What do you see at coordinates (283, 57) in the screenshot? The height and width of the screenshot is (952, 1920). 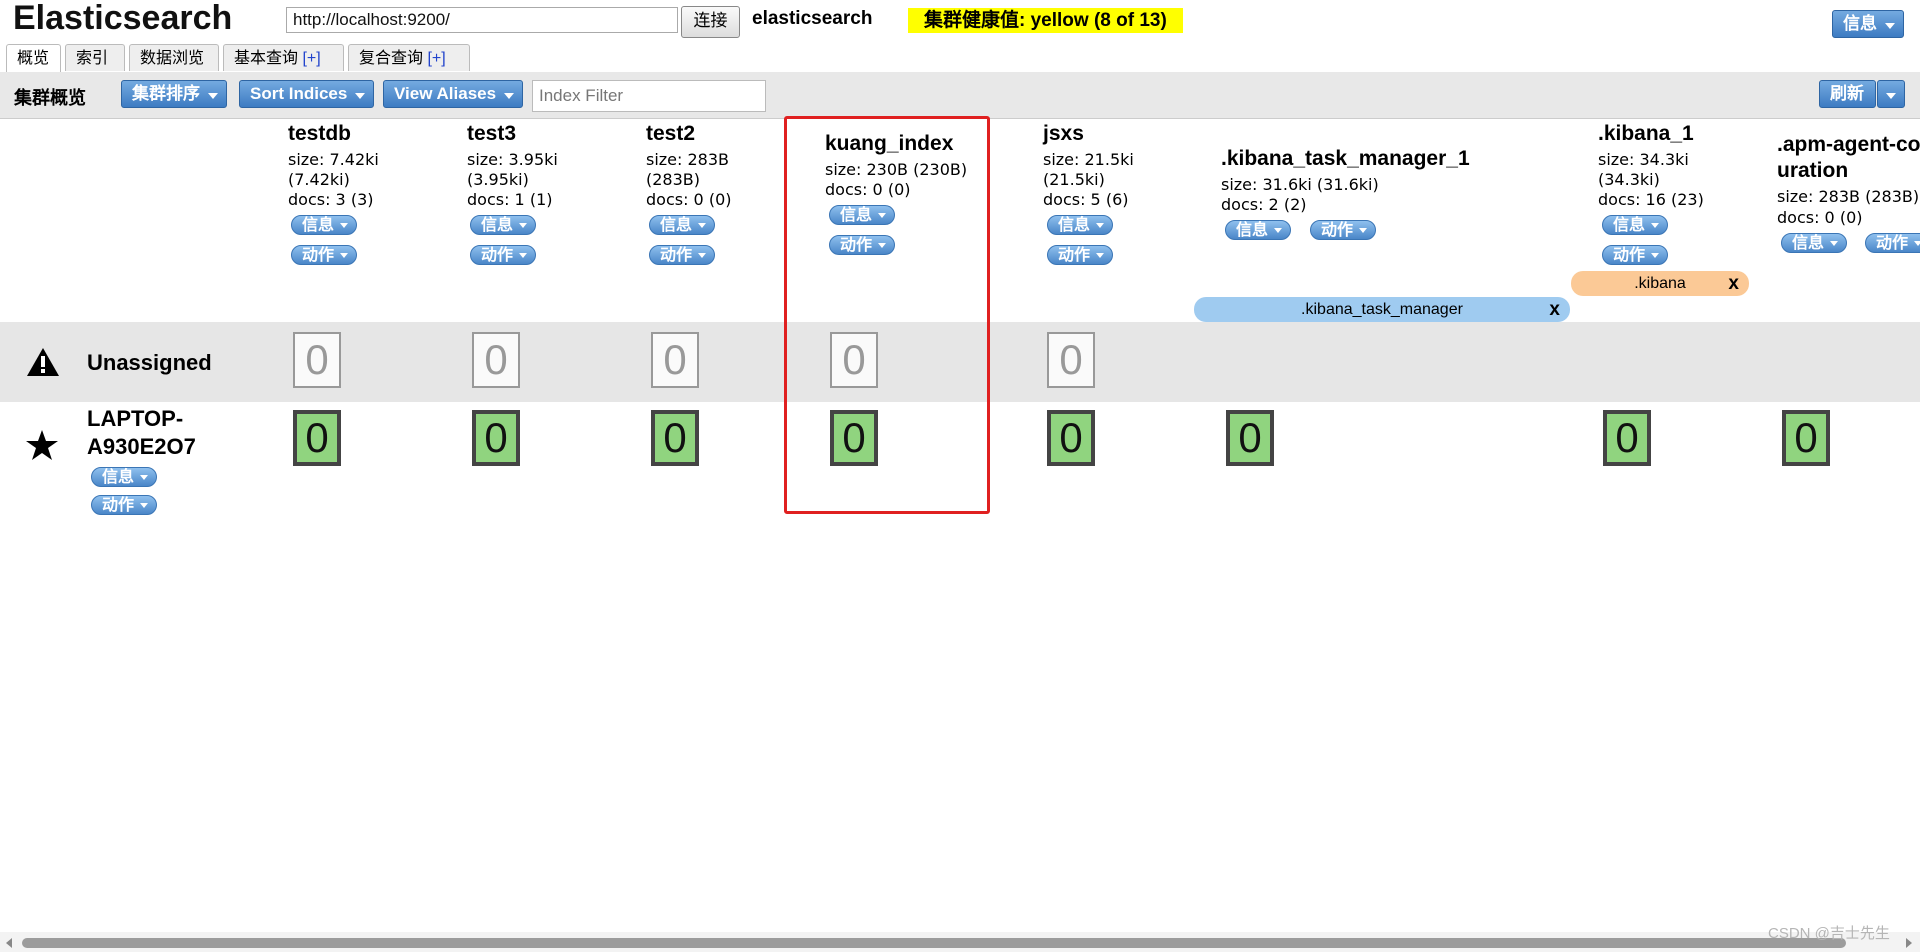 I see `tab-basic-query: 基本查询 [+]` at bounding box center [283, 57].